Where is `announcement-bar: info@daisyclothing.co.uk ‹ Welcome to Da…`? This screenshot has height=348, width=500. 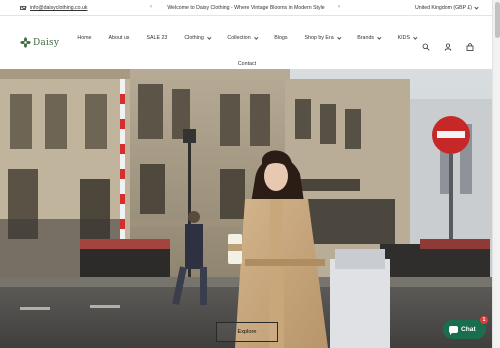 announcement-bar: info@daisyclothing.co.uk ‹ Welcome to Da… is located at coordinates (246, 8).